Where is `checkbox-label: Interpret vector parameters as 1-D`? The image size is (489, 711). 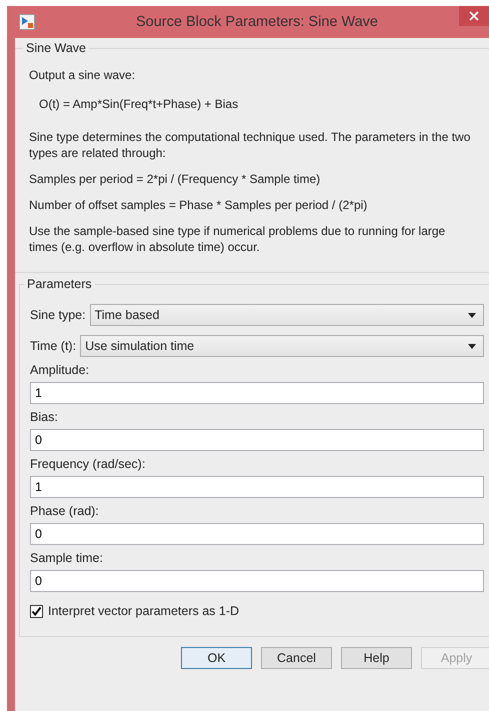 checkbox-label: Interpret vector parameters as 1-D is located at coordinates (144, 611).